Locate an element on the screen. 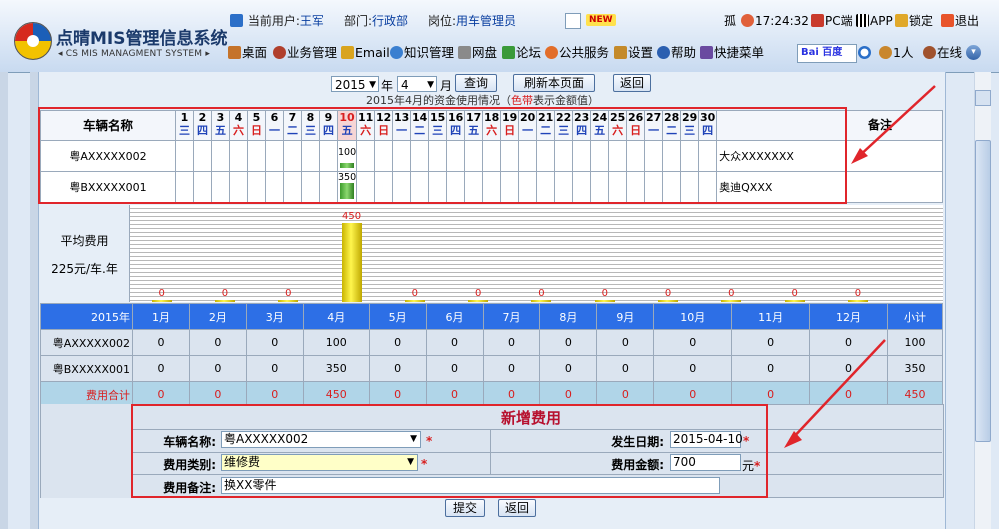  annotation-arrows is located at coordinates (860, 266).